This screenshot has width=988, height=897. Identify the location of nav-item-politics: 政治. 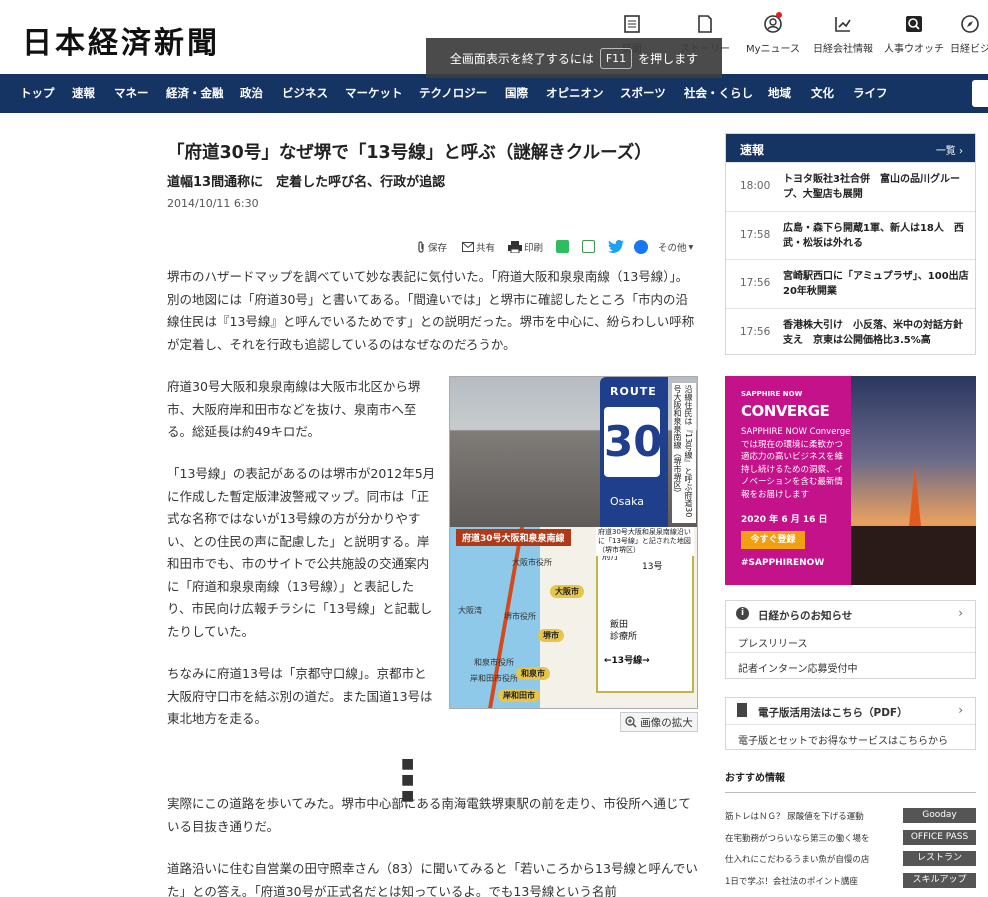
(251, 93).